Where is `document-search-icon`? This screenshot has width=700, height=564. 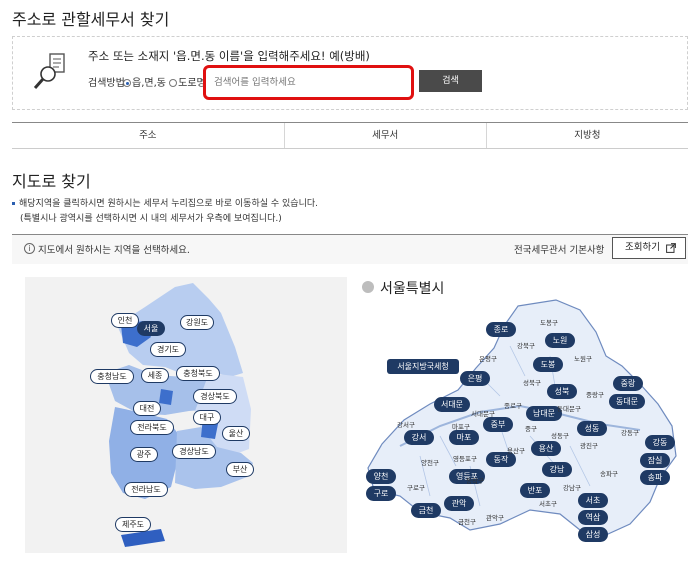
document-search-icon is located at coordinates (49, 71).